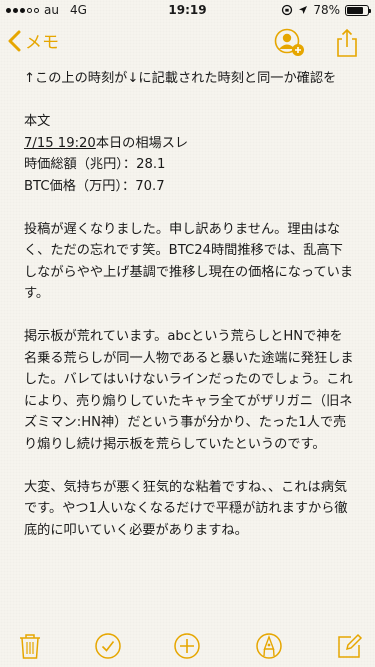 This screenshot has height=667, width=375. I want to click on back-button: メモ, so click(33, 40).